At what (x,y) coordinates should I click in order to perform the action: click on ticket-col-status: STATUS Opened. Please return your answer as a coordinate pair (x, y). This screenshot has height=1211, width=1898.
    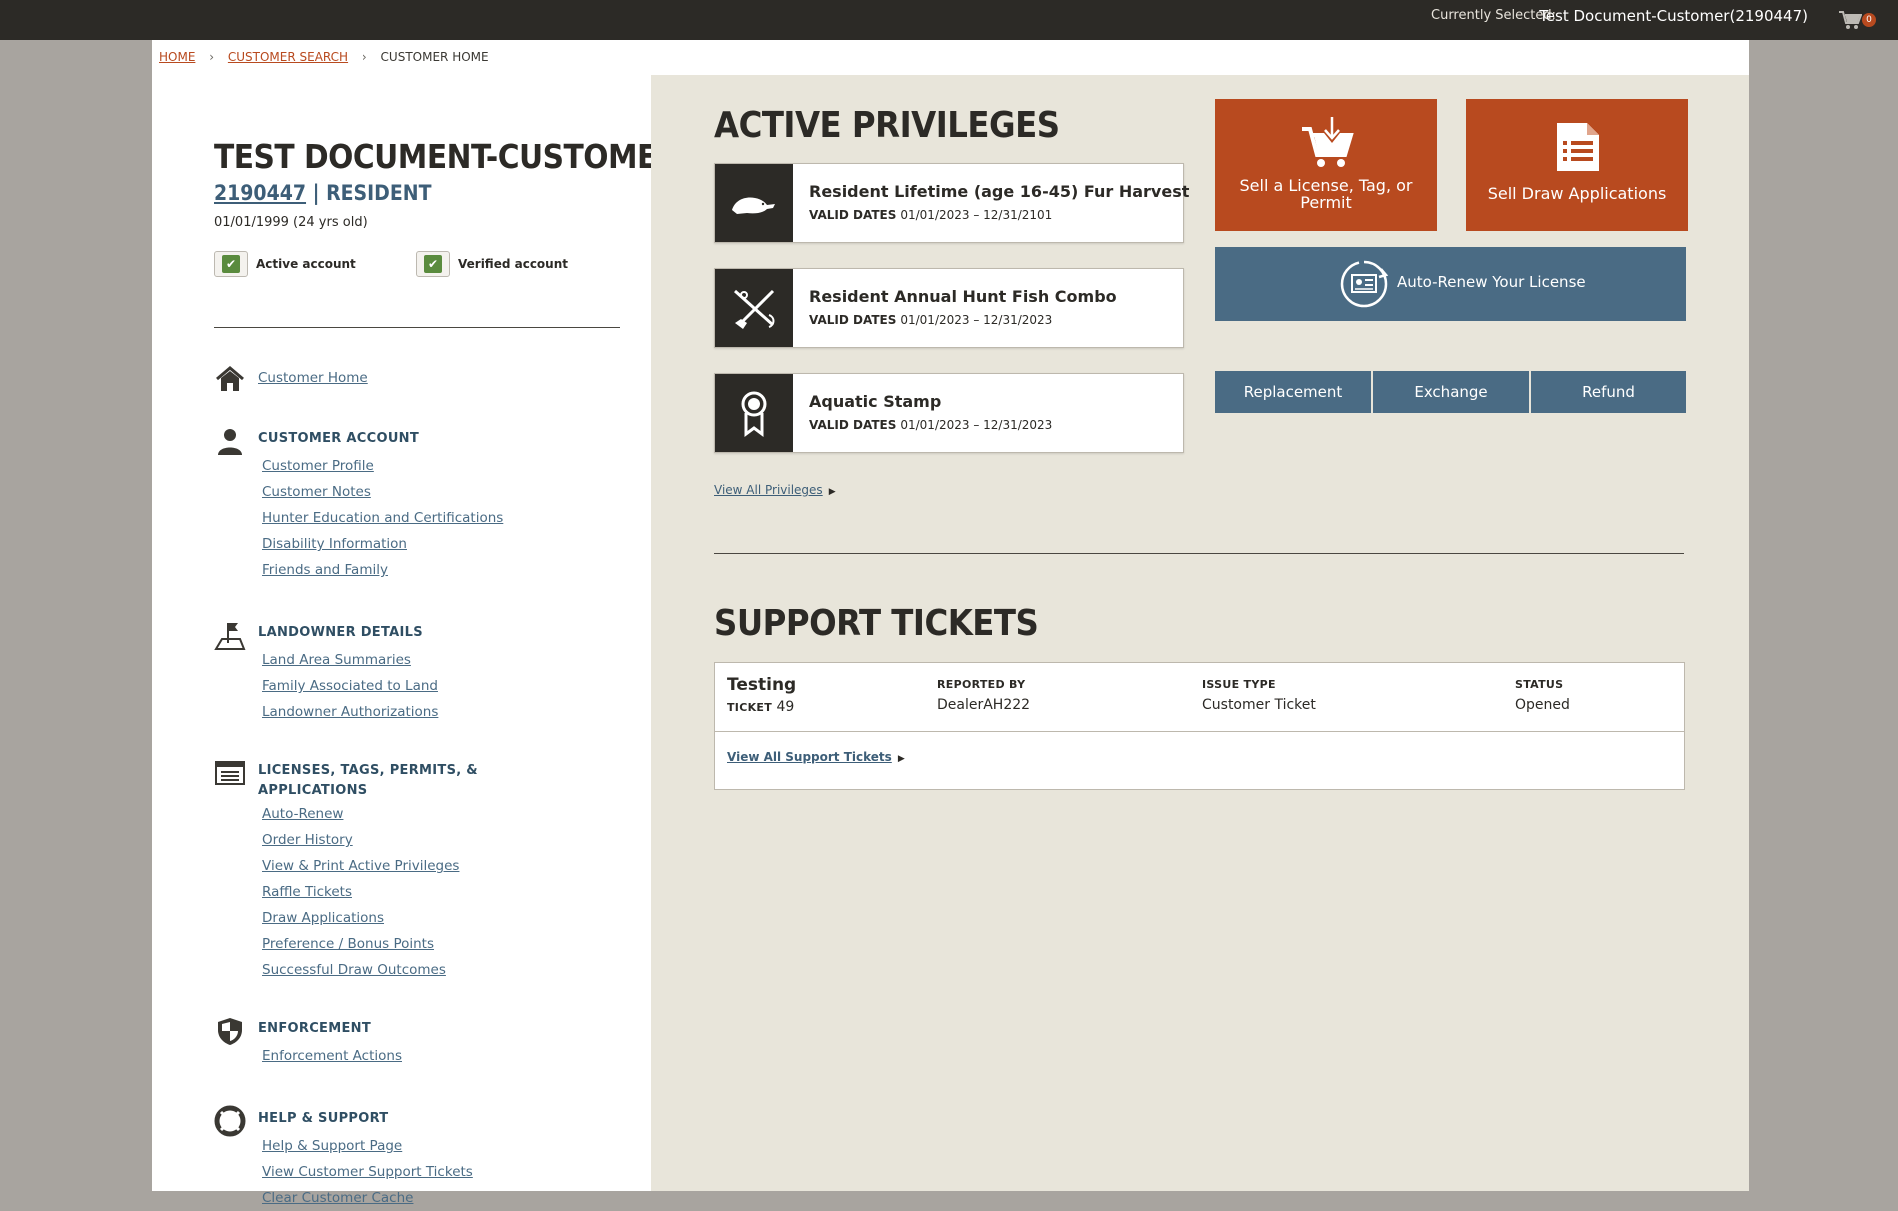
    Looking at the image, I should click on (1542, 695).